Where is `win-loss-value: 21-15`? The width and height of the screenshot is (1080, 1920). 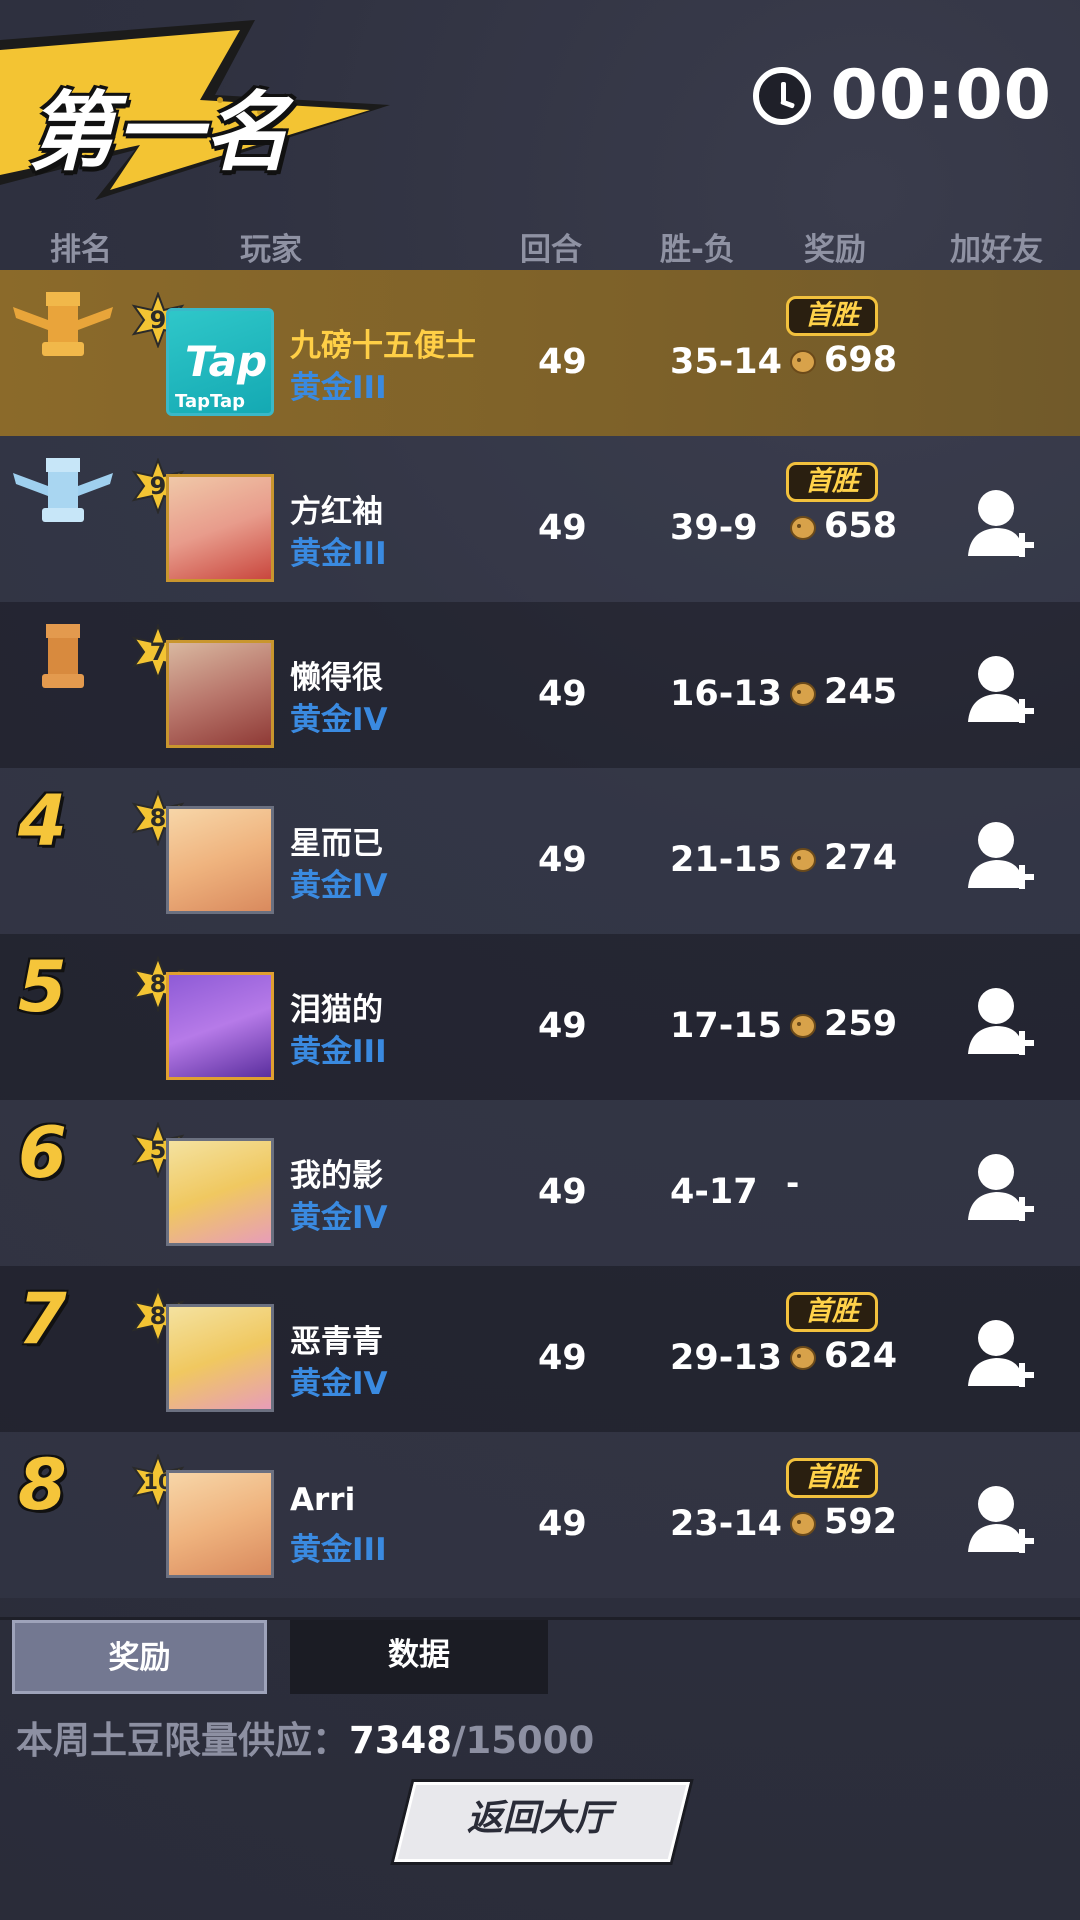 win-loss-value: 21-15 is located at coordinates (726, 860).